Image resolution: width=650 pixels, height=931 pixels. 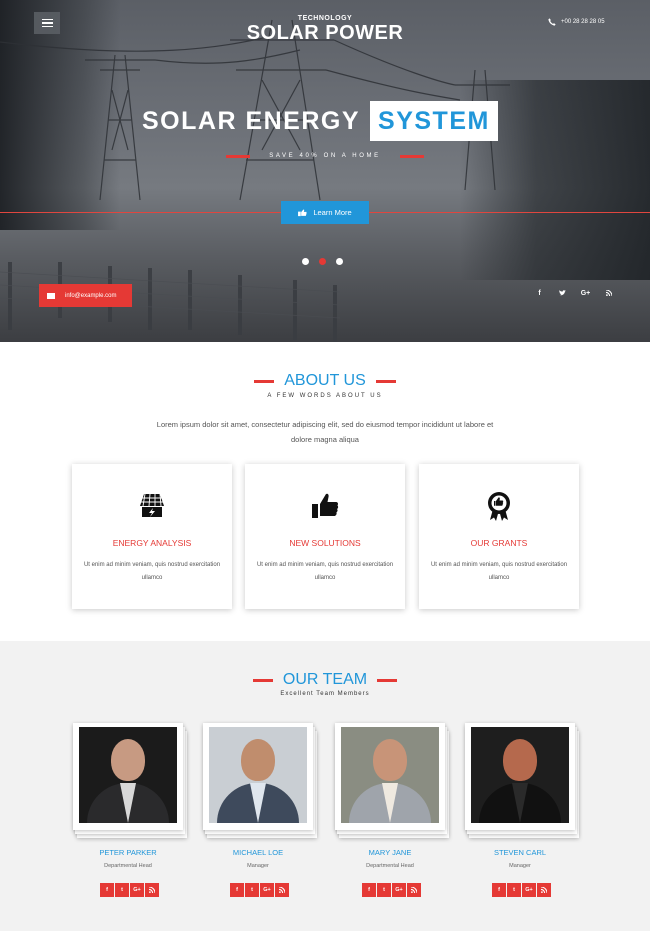 I want to click on team-heading: OUR TEAM, so click(x=325, y=679).